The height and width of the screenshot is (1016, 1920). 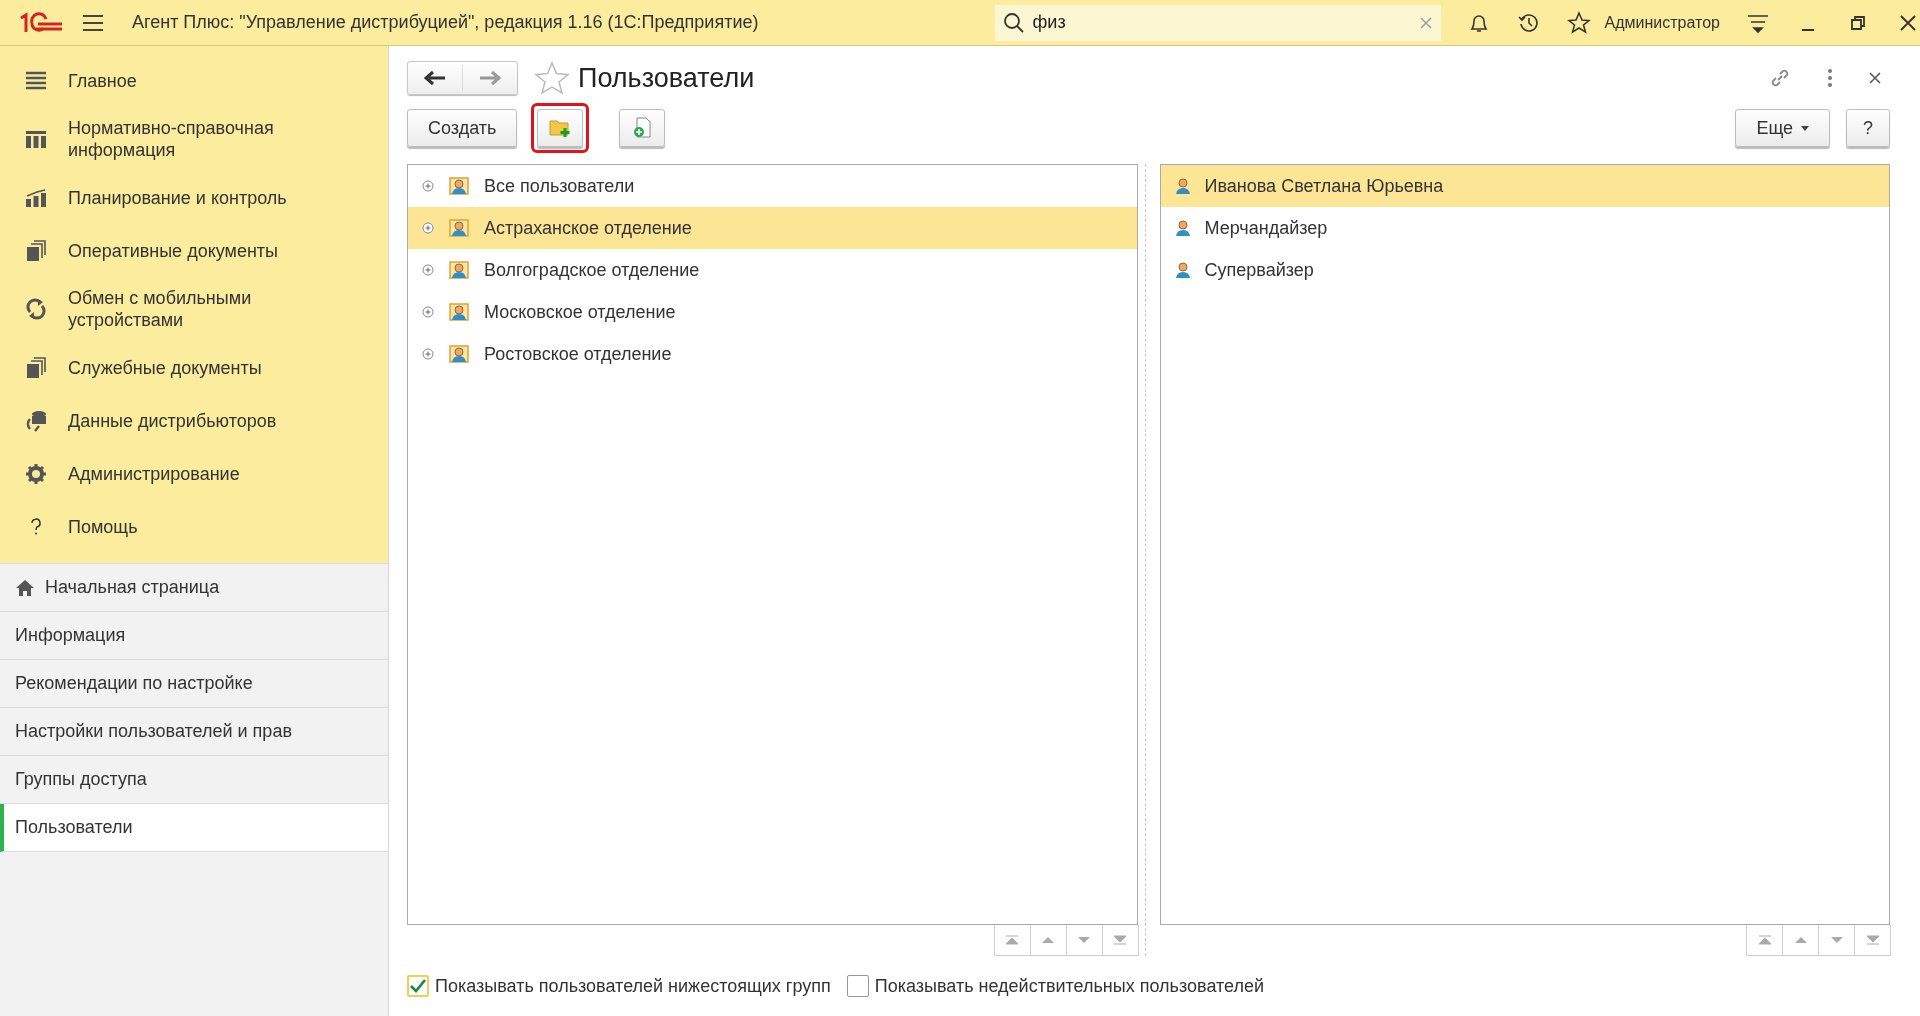 I want to click on nav-link: Настройки пользователей и прав, so click(x=194, y=732).